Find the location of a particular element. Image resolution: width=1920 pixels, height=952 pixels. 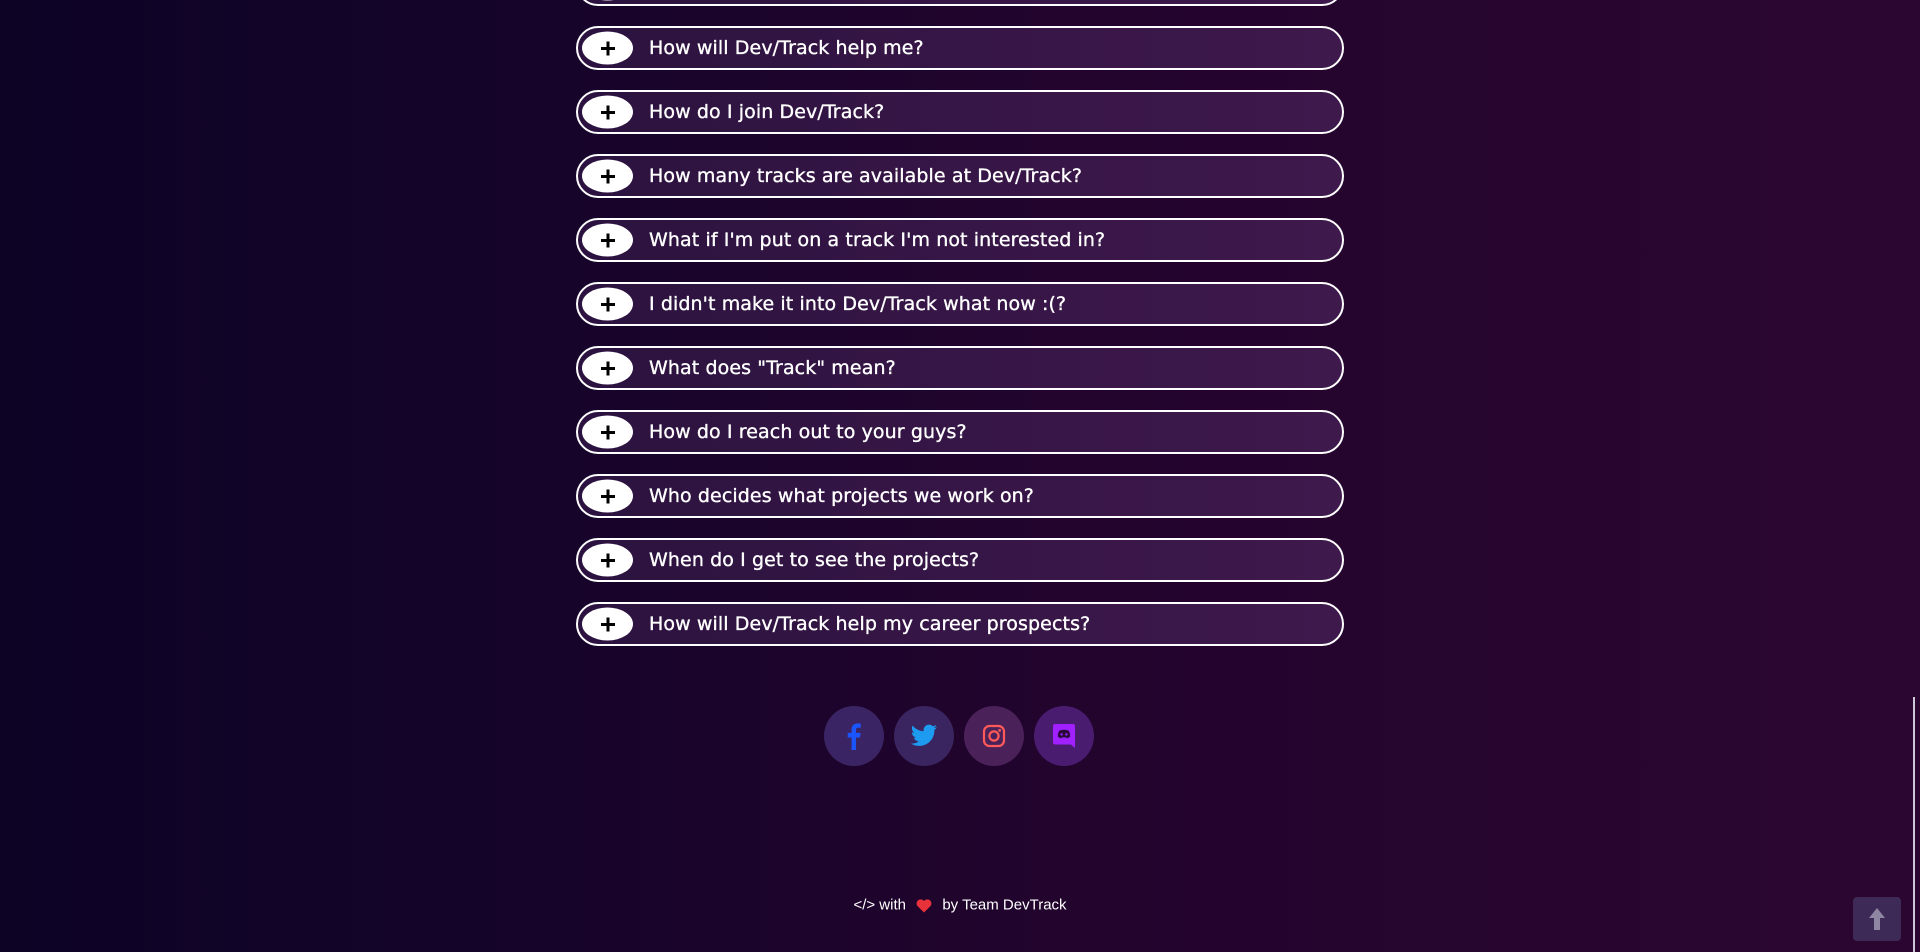

facebook-icon is located at coordinates (854, 736).